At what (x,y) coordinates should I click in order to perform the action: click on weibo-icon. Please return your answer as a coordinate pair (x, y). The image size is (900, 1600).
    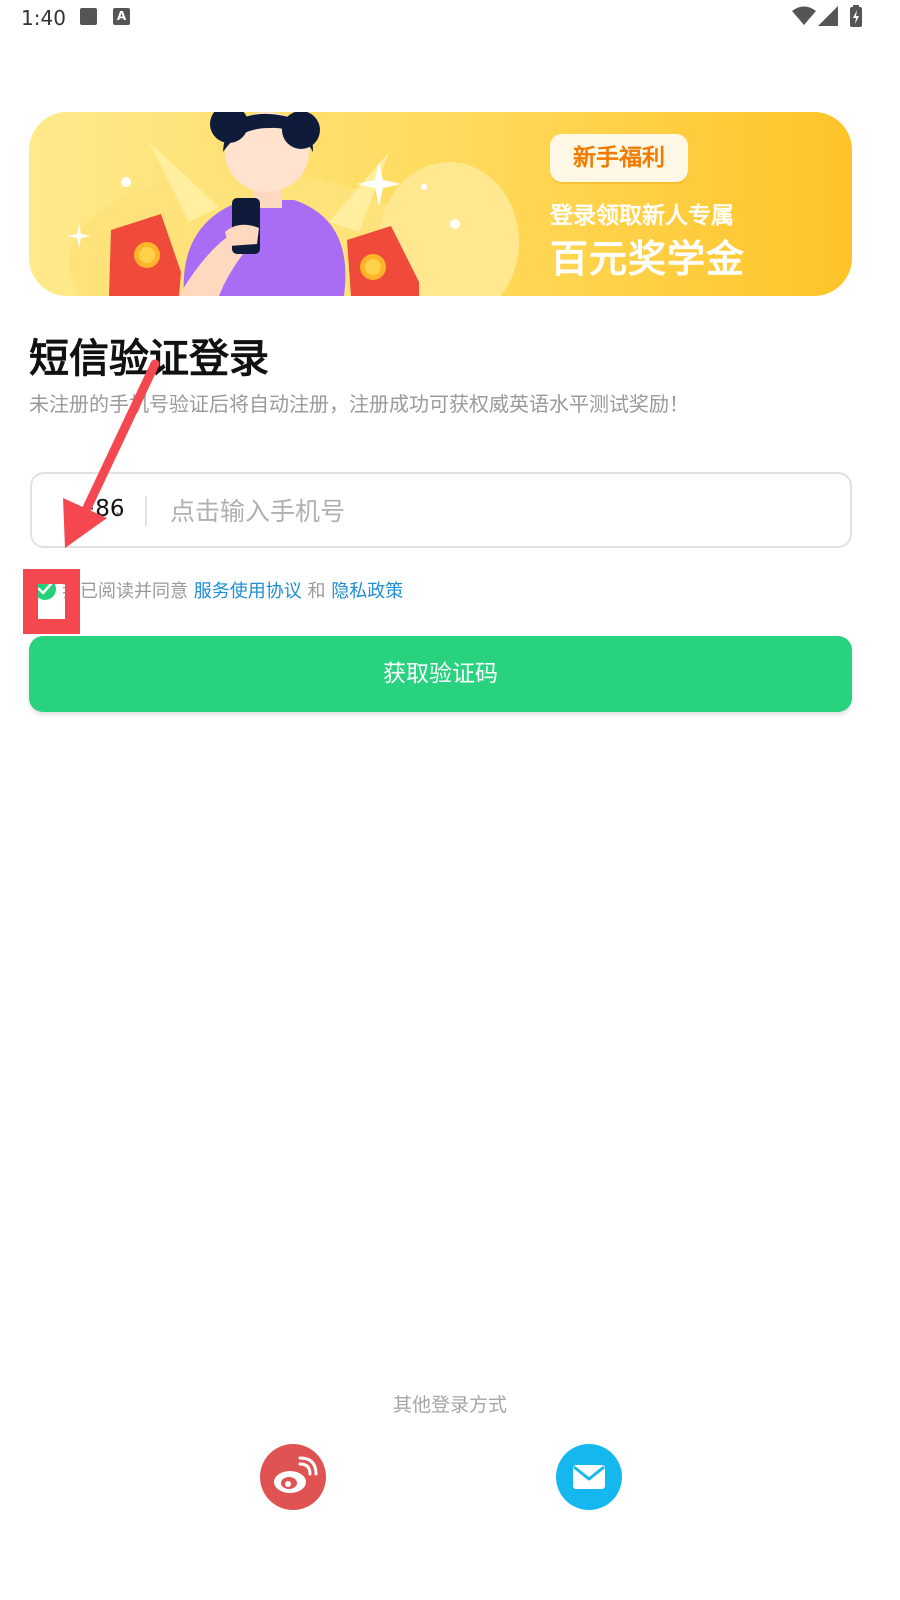
    Looking at the image, I should click on (296, 1474).